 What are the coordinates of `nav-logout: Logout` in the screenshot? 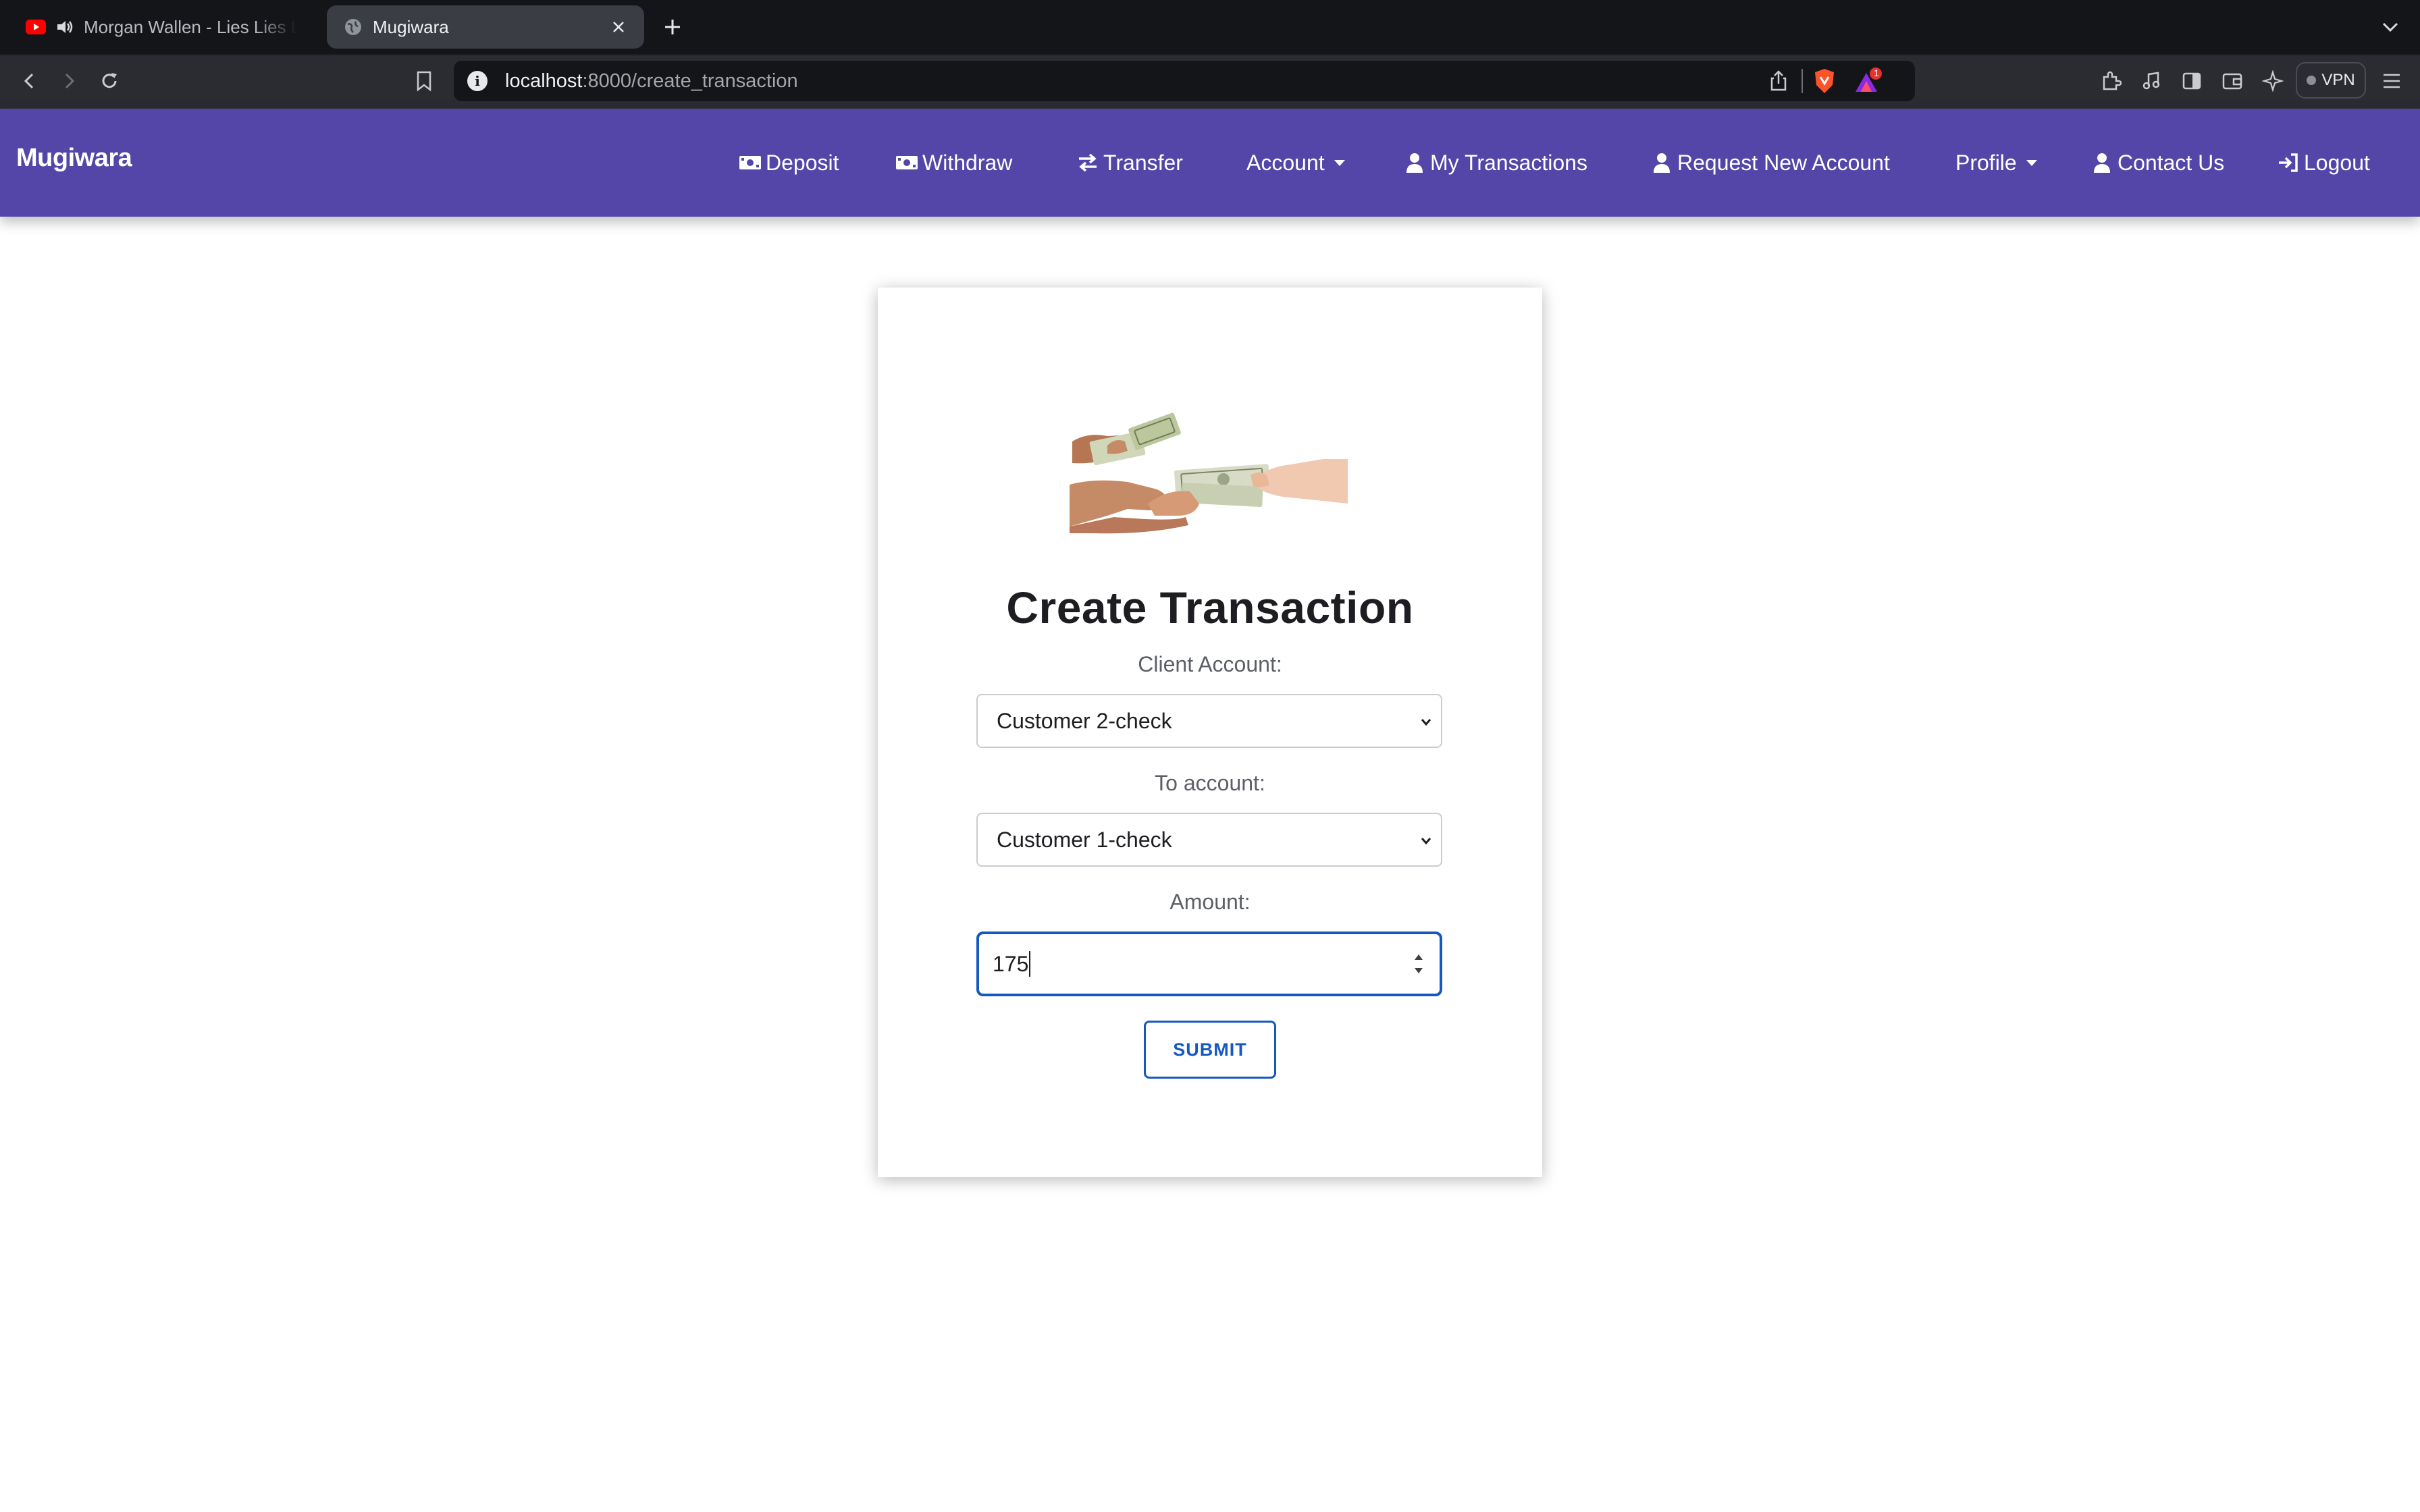 It's located at (2323, 162).